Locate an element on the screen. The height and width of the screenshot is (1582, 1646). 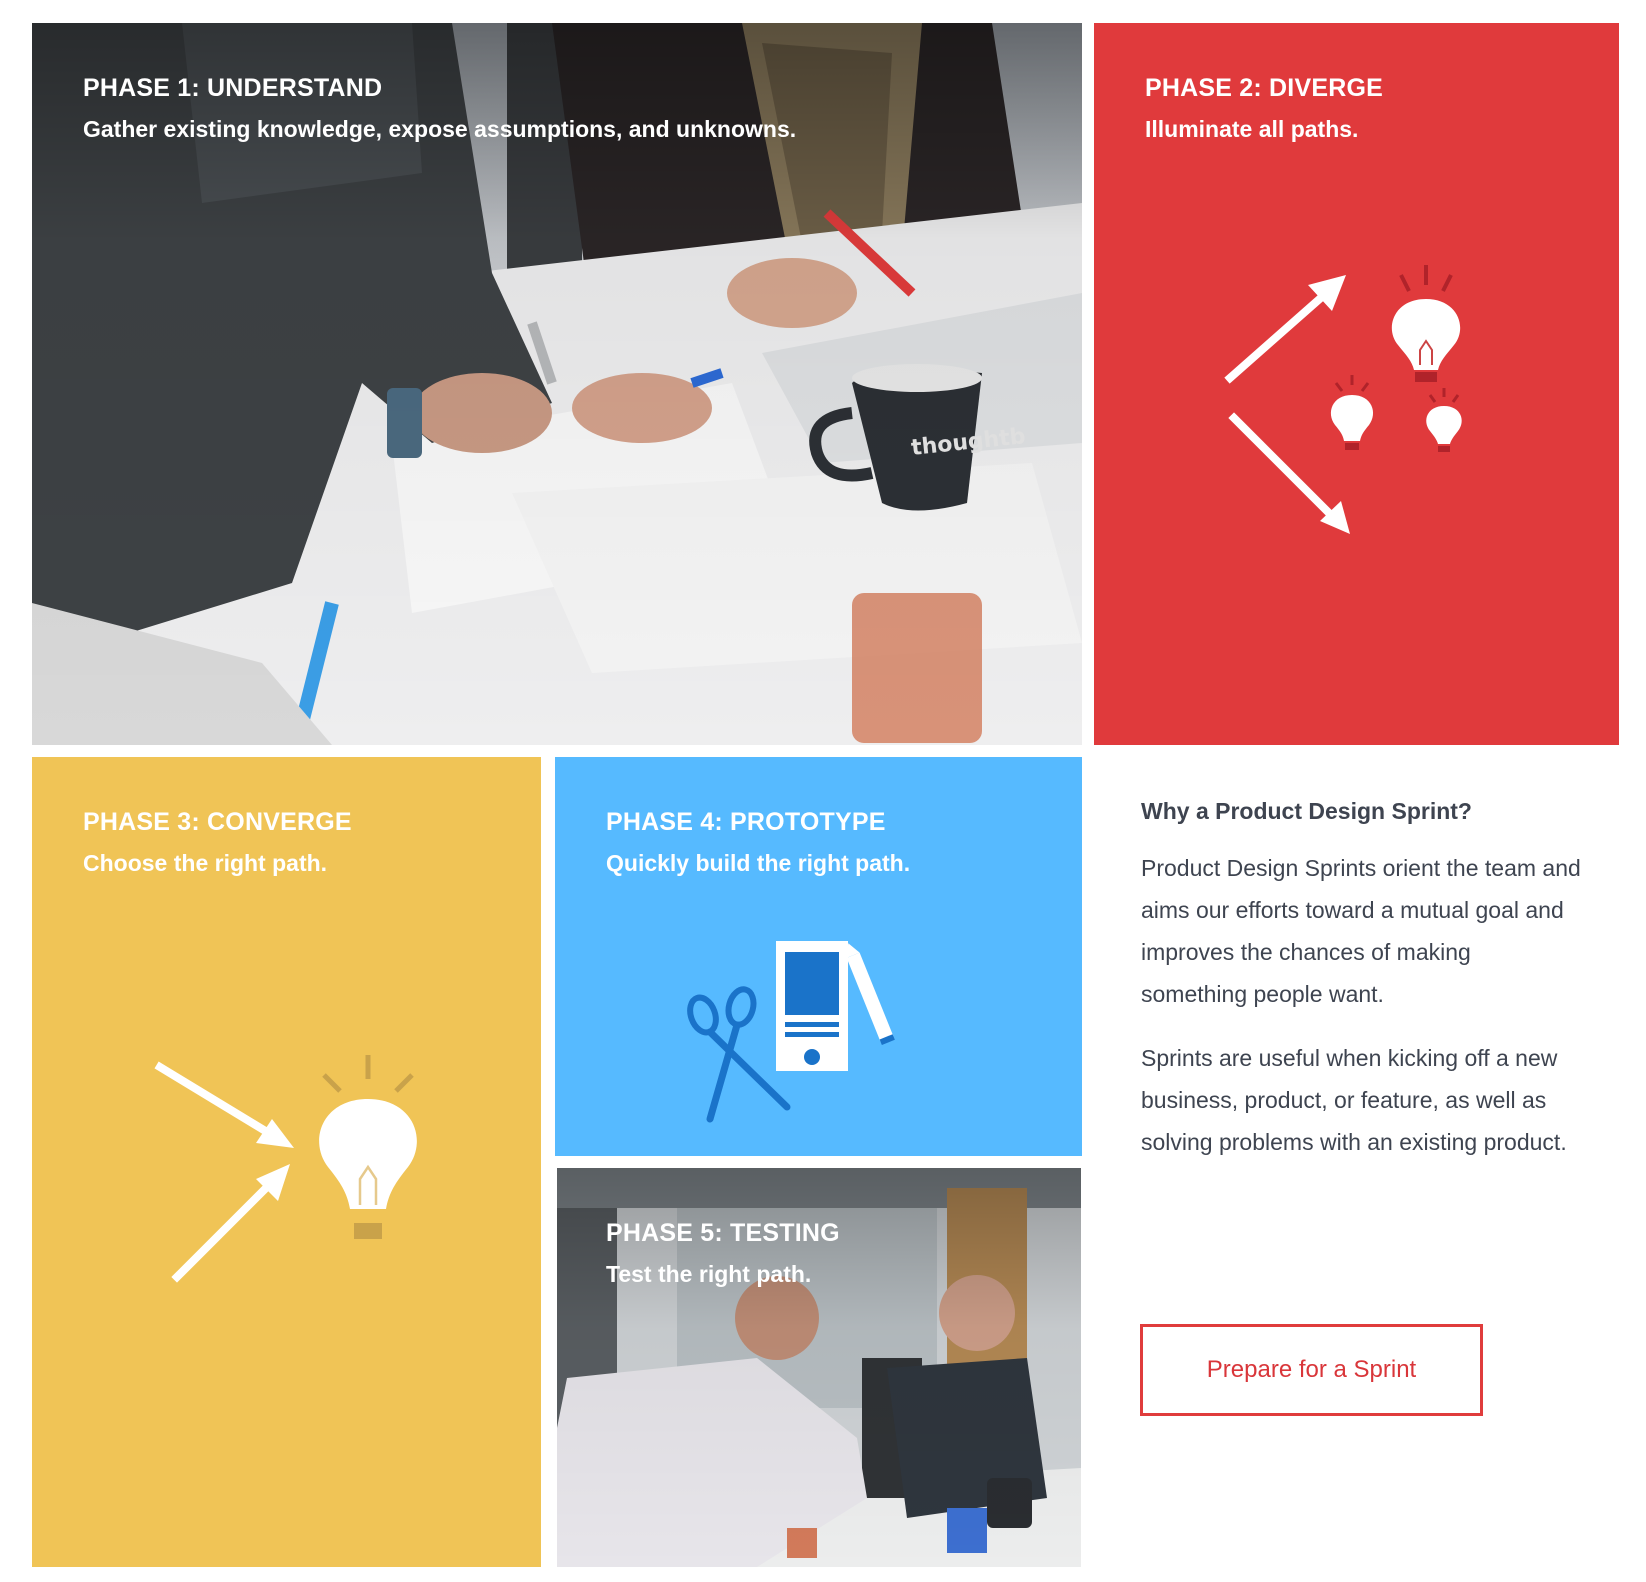
phase-4-title: PHASE 4: PROTOTYPE is located at coordinates (746, 822).